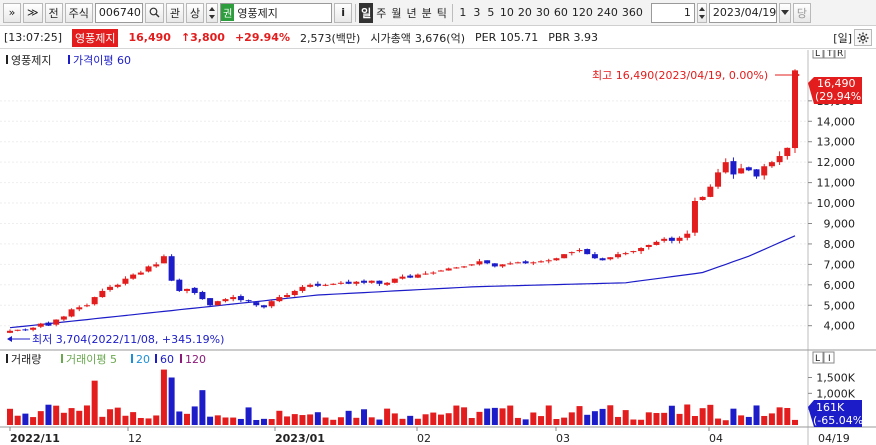 The height and width of the screenshot is (445, 876). What do you see at coordinates (561, 13) in the screenshot?
I see `interval-6: 60` at bounding box center [561, 13].